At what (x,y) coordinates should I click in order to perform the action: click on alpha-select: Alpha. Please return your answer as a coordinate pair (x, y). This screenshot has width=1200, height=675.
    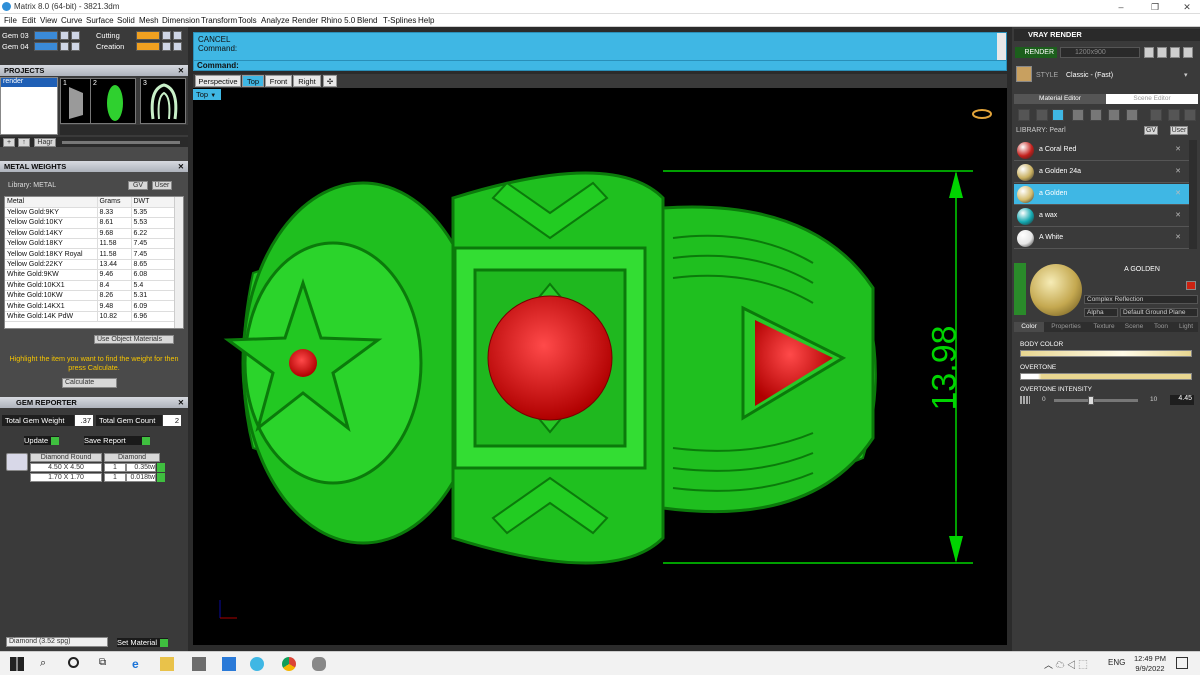
    Looking at the image, I should click on (1101, 312).